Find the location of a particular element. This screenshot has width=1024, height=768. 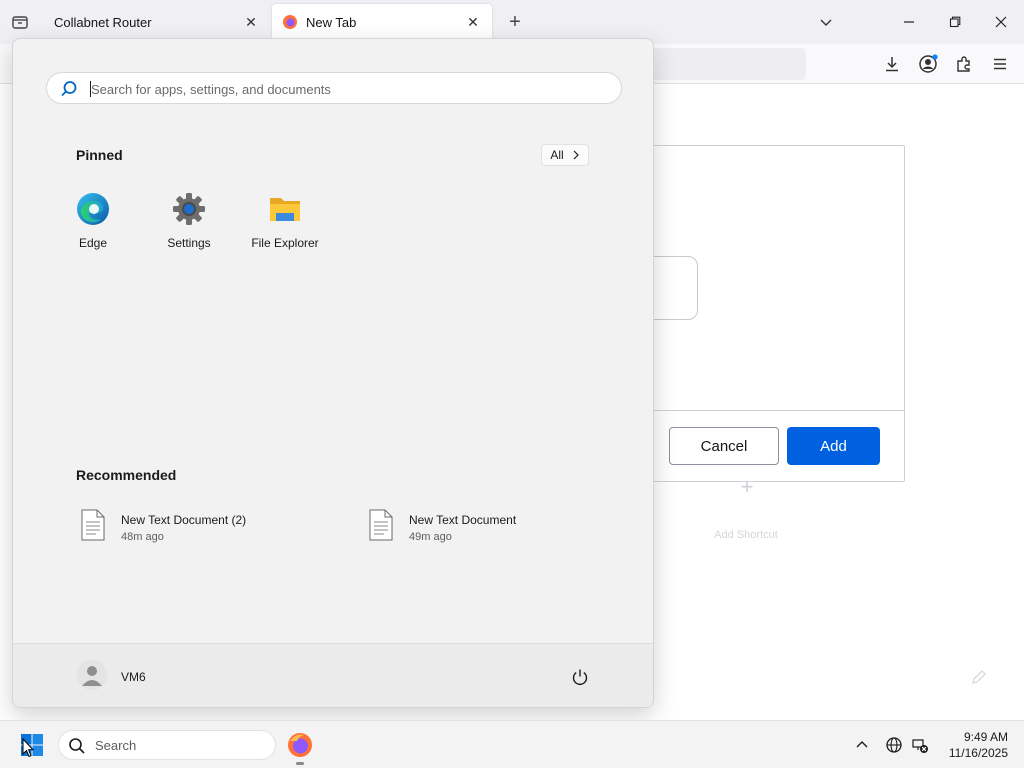

add-shortcut-plus-icon: + is located at coordinates (747, 486).